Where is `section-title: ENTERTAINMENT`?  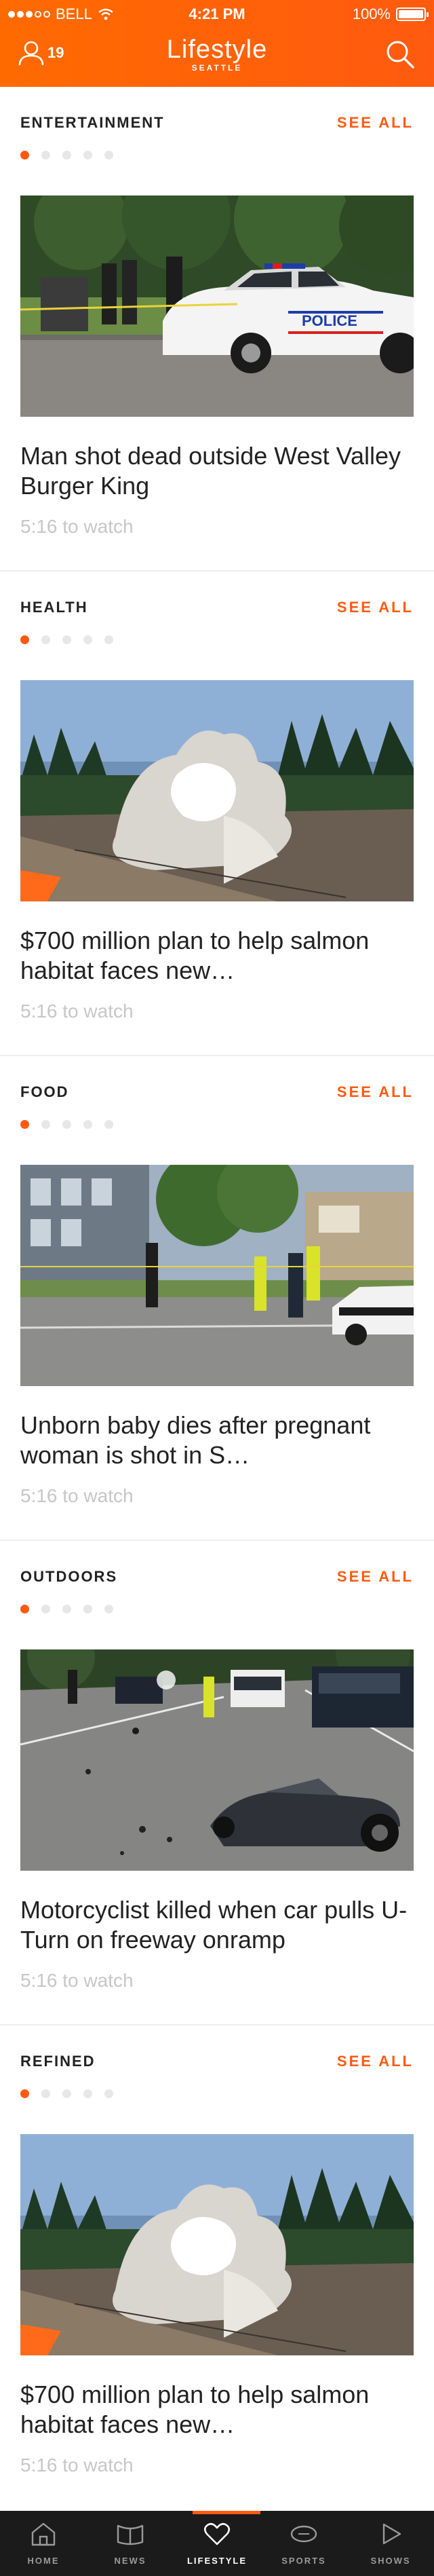 section-title: ENTERTAINMENT is located at coordinates (93, 123).